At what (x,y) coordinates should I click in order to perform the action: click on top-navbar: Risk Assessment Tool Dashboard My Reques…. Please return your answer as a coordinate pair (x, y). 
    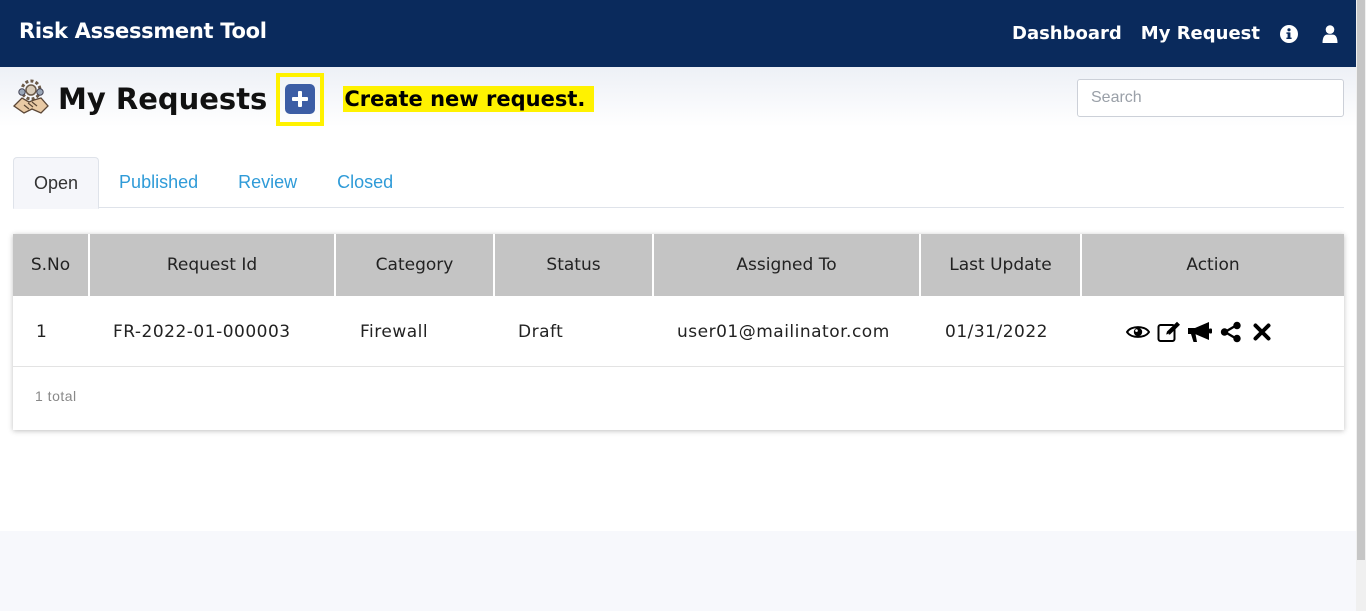
    Looking at the image, I should click on (678, 33).